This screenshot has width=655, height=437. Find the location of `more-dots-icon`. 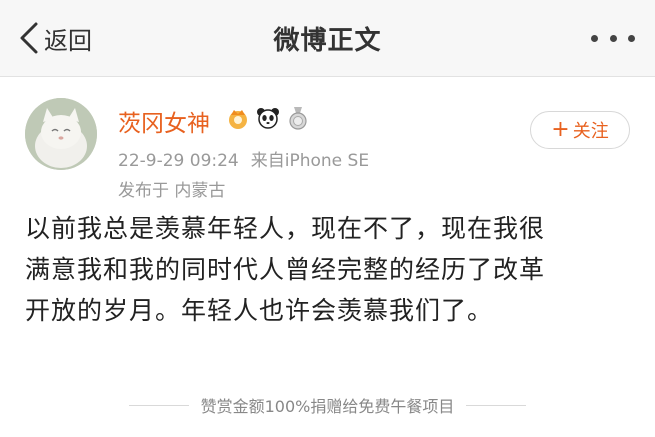

more-dots-icon is located at coordinates (613, 38).